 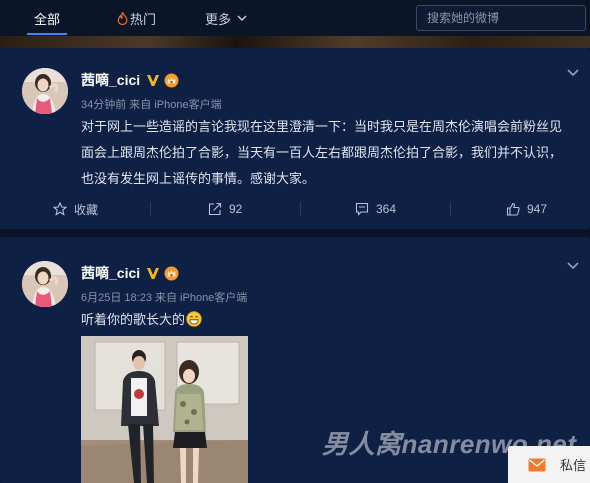 What do you see at coordinates (295, 42) in the screenshot?
I see `profile-banner-strip` at bounding box center [295, 42].